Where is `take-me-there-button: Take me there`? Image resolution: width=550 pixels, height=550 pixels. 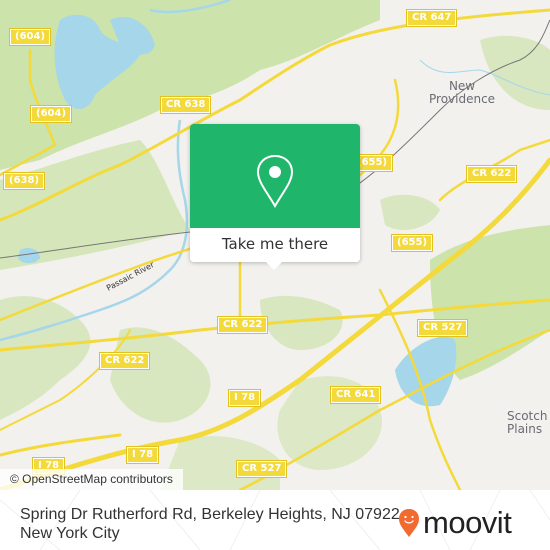 take-me-there-button: Take me there is located at coordinates (275, 245).